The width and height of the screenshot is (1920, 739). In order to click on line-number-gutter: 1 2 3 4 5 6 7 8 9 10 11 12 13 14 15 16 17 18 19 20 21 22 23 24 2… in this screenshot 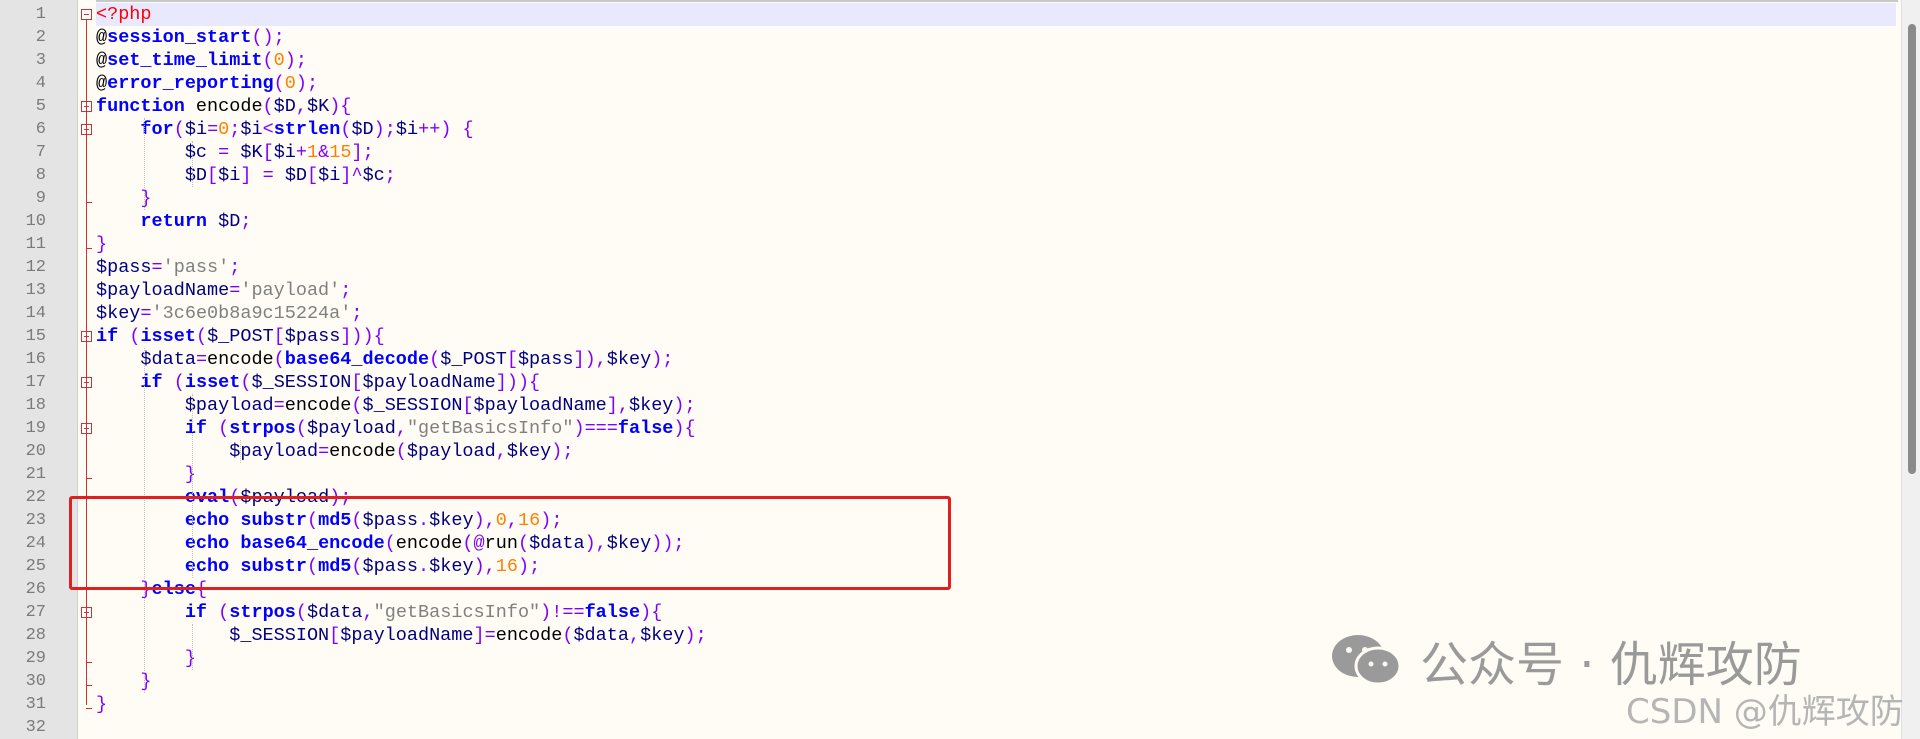, I will do `click(39, 369)`.